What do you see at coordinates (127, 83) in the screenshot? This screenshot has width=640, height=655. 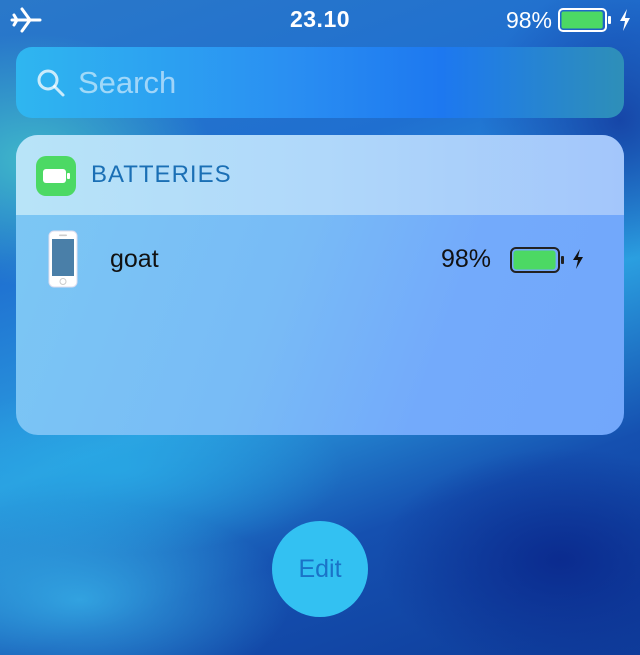 I see `search-placeholder: Search` at bounding box center [127, 83].